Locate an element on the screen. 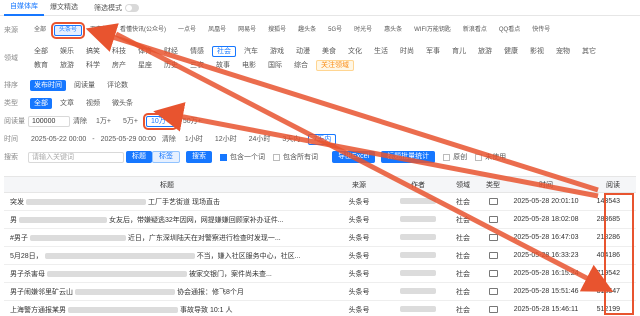 The height and width of the screenshot is (316, 640). domain-option-0: 全部 is located at coordinates (41, 51).